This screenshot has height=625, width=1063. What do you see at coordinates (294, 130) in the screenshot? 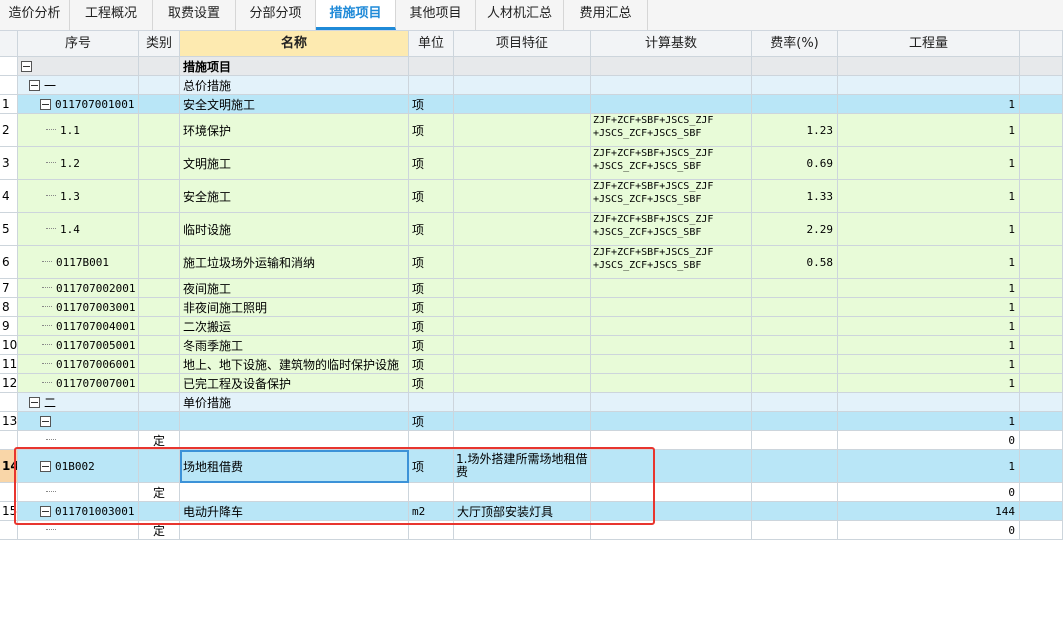
I see `name-cell: 环境保护` at bounding box center [294, 130].